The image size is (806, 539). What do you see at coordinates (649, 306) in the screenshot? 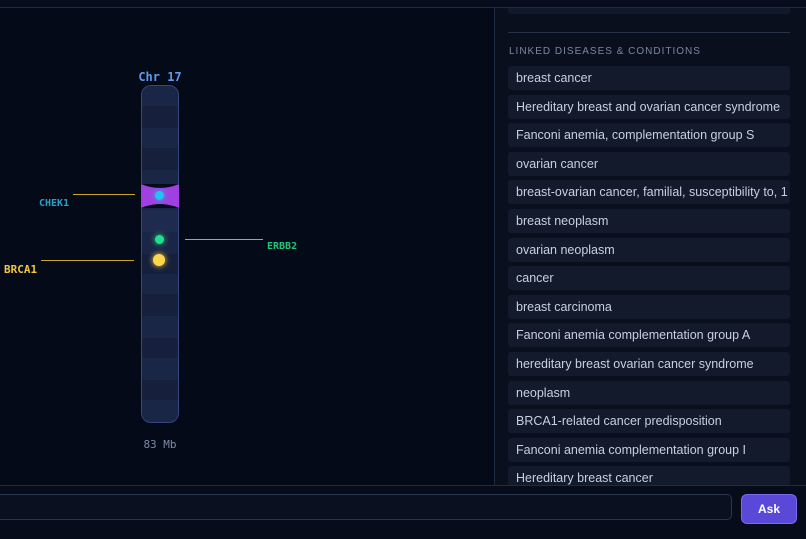
I see `disease-item: breast carcinoma` at bounding box center [649, 306].